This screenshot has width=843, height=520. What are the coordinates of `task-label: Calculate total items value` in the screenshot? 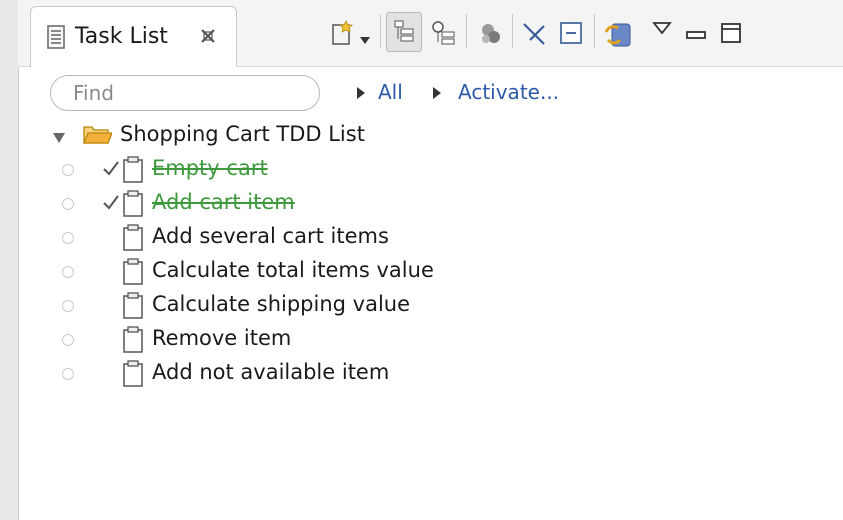 It's located at (293, 270).